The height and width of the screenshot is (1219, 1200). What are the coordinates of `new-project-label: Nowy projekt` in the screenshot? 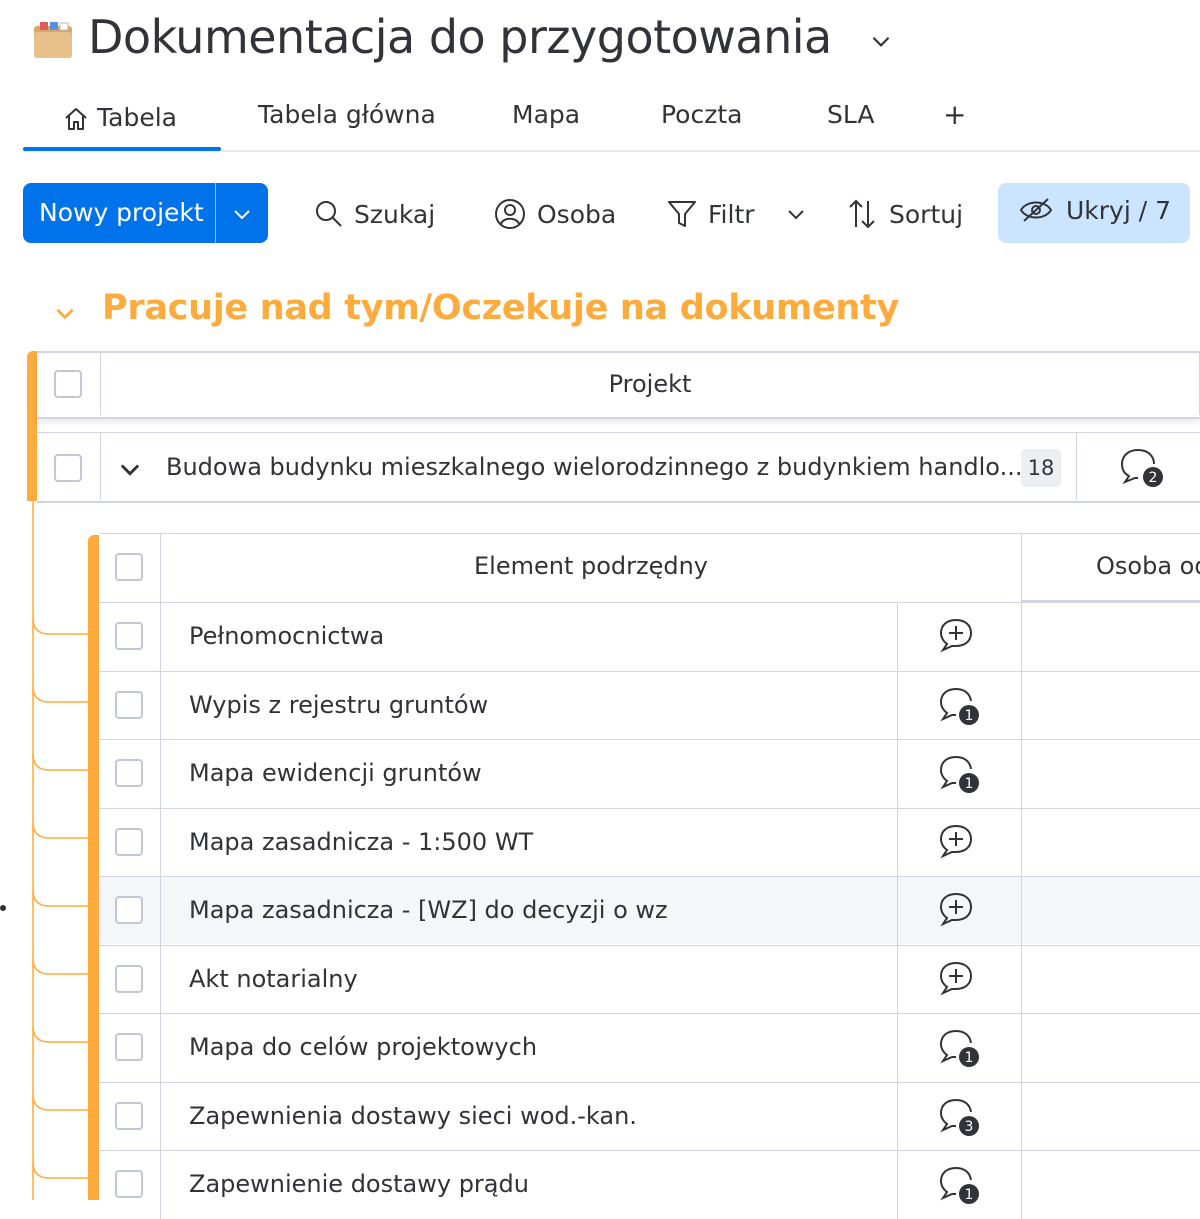 It's located at (121, 212).